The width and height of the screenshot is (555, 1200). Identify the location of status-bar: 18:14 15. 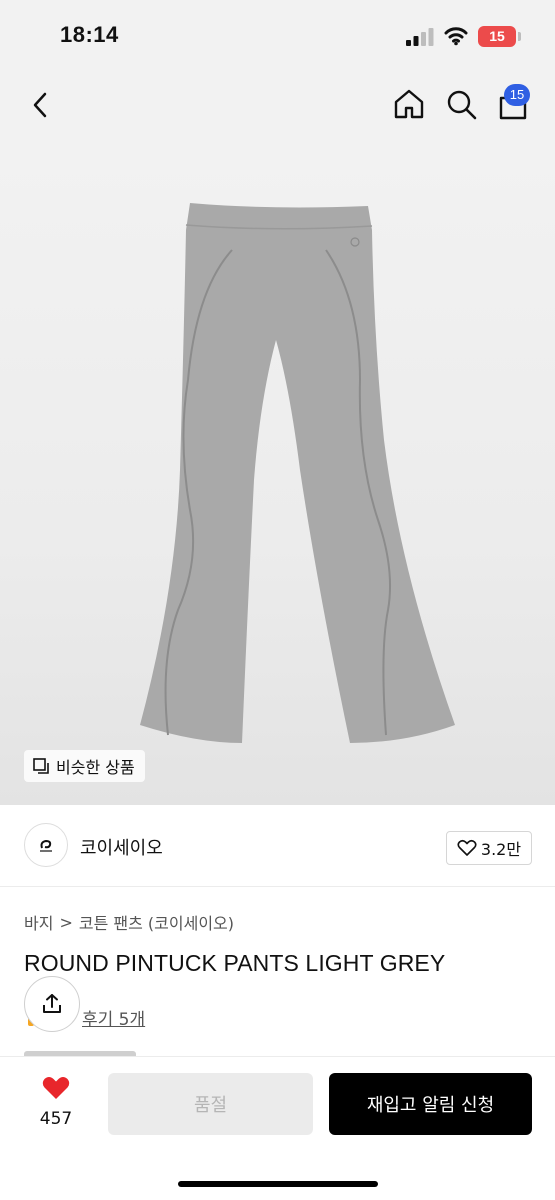
(277, 35).